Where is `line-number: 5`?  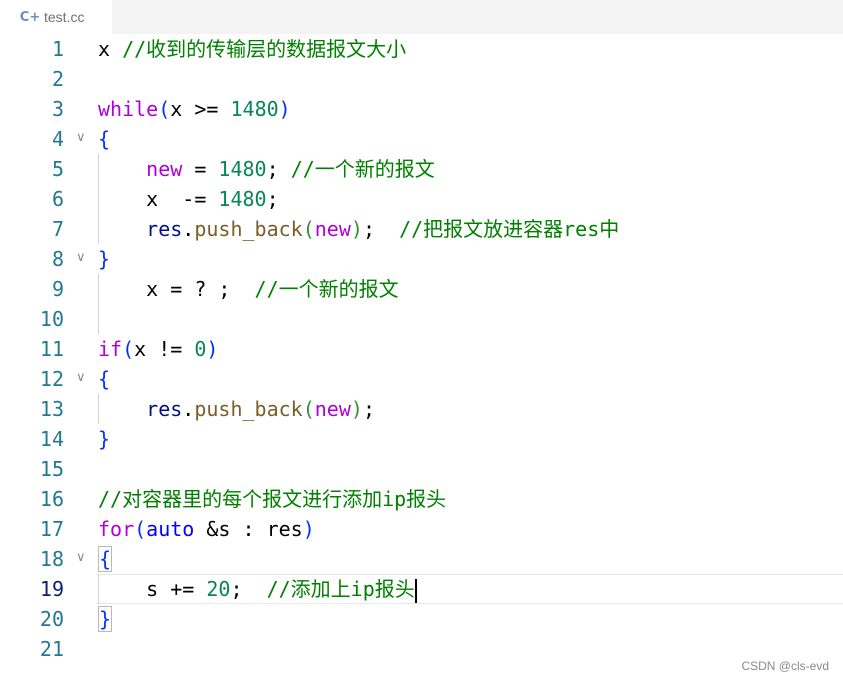
line-number: 5 is located at coordinates (57, 169).